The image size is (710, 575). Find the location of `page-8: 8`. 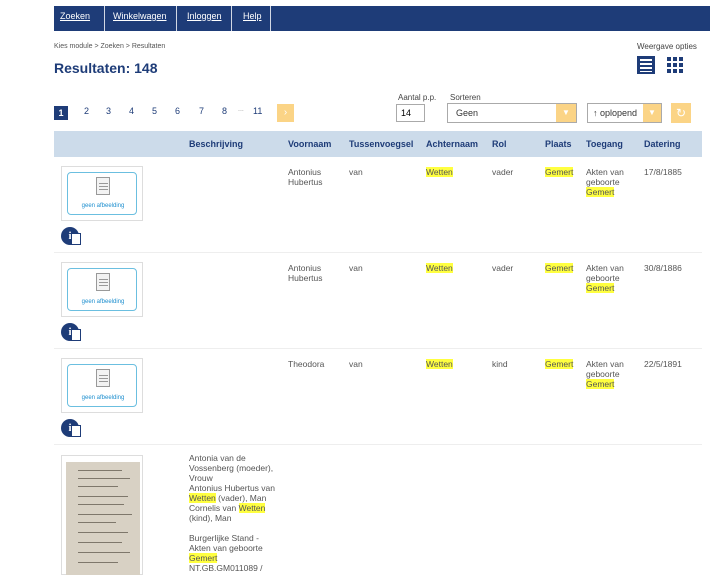

page-8: 8 is located at coordinates (224, 113).